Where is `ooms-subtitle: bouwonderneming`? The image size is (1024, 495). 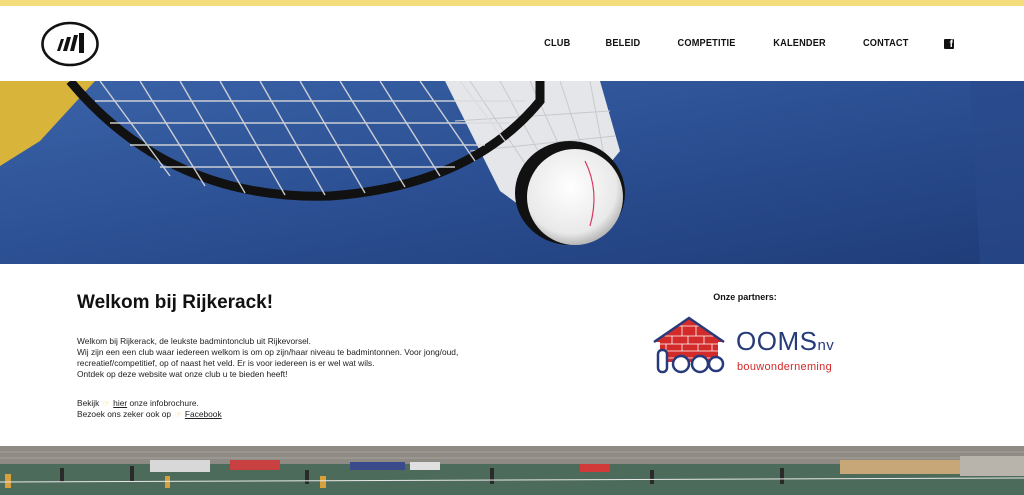 ooms-subtitle: bouwonderneming is located at coordinates (785, 367).